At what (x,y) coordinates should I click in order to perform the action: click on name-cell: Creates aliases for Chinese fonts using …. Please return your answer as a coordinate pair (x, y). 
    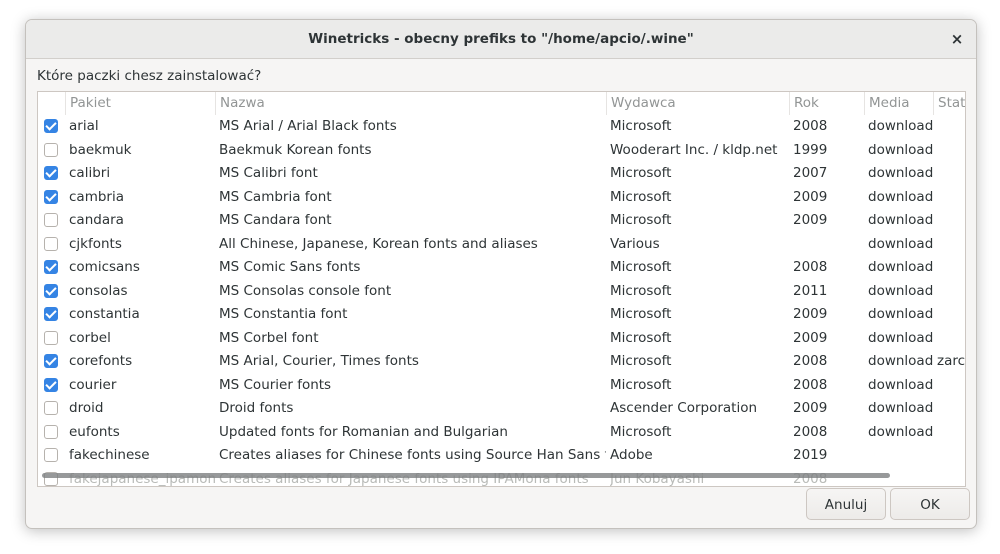
    Looking at the image, I should click on (412, 455).